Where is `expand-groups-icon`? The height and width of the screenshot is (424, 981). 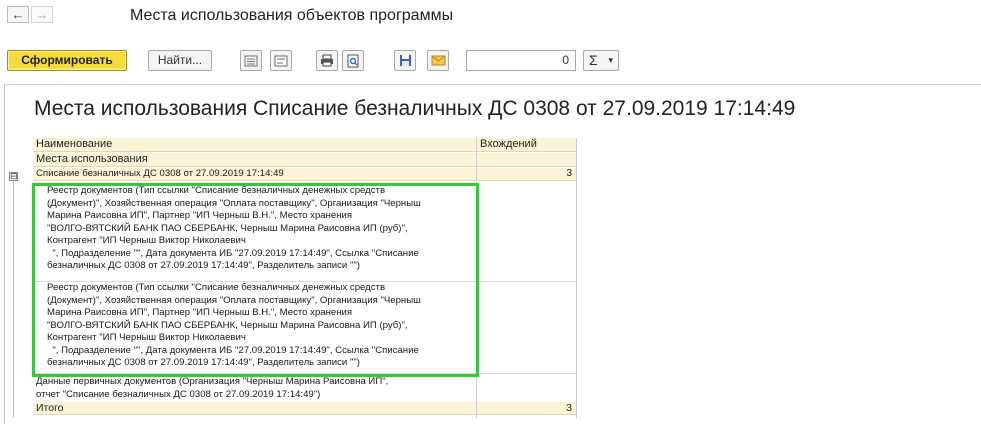 expand-groups-icon is located at coordinates (251, 60).